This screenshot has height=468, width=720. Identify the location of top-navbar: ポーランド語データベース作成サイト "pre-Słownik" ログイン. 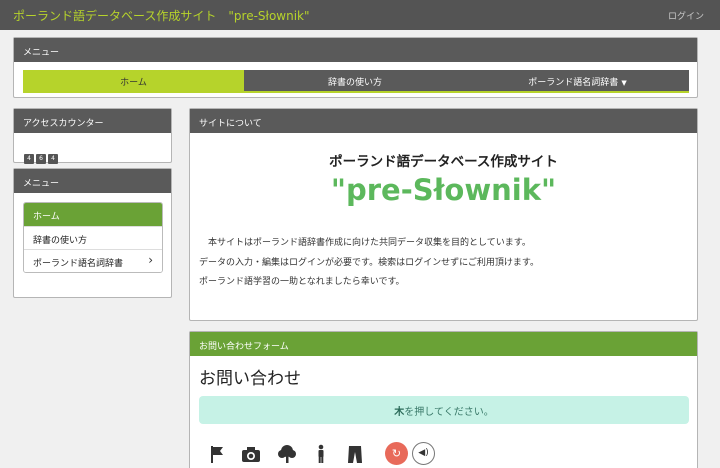
(360, 15).